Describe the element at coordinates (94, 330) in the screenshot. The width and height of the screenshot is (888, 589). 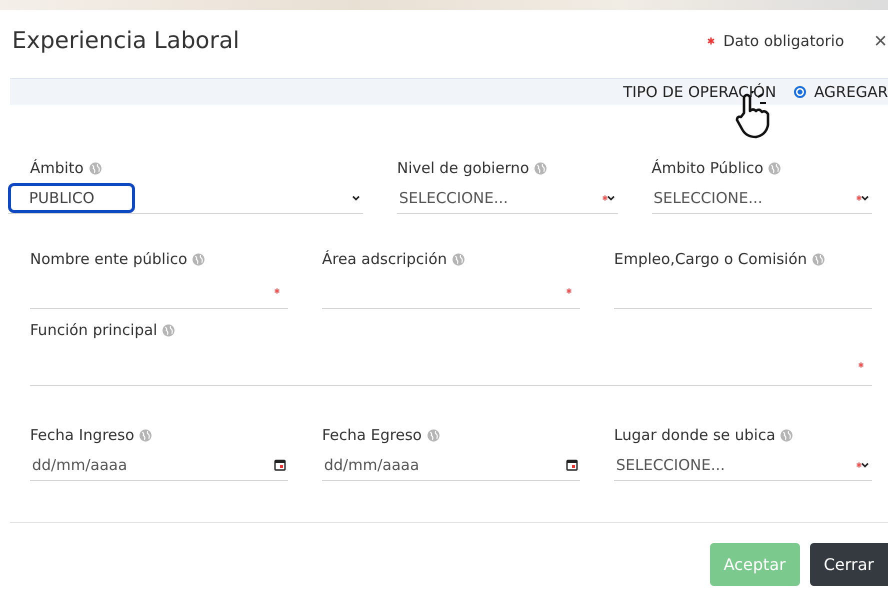
I see `field-label: Función principal` at that location.